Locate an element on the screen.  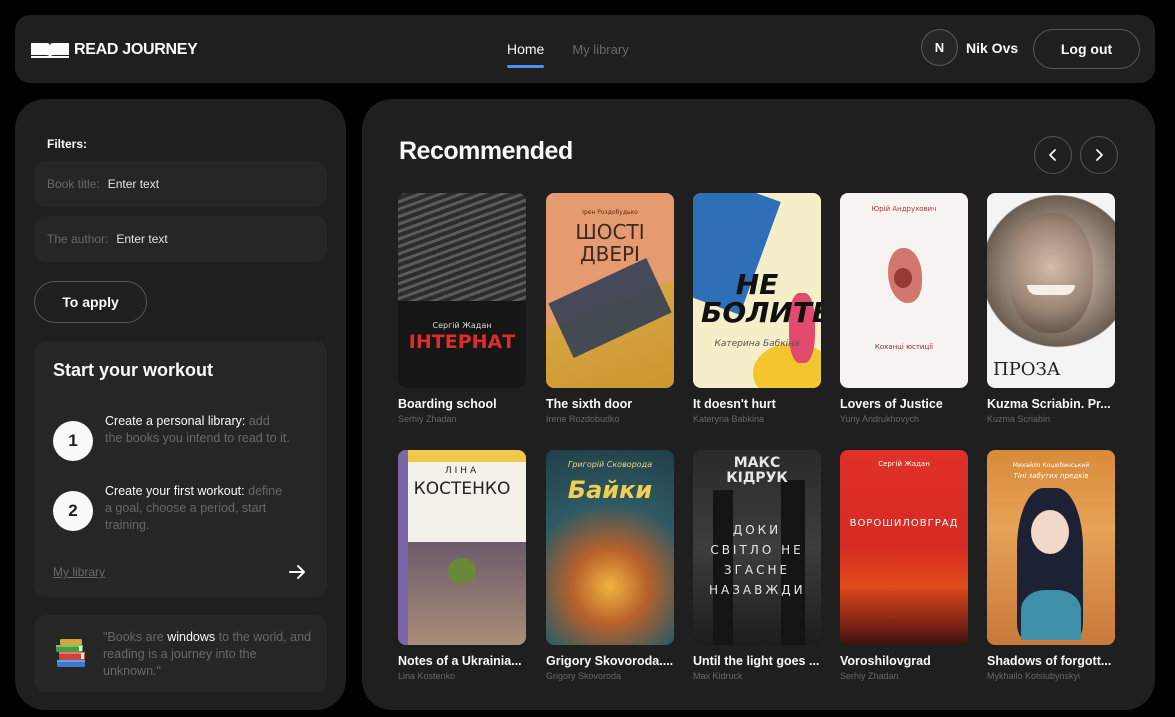
book-logo-icon is located at coordinates (50, 50).